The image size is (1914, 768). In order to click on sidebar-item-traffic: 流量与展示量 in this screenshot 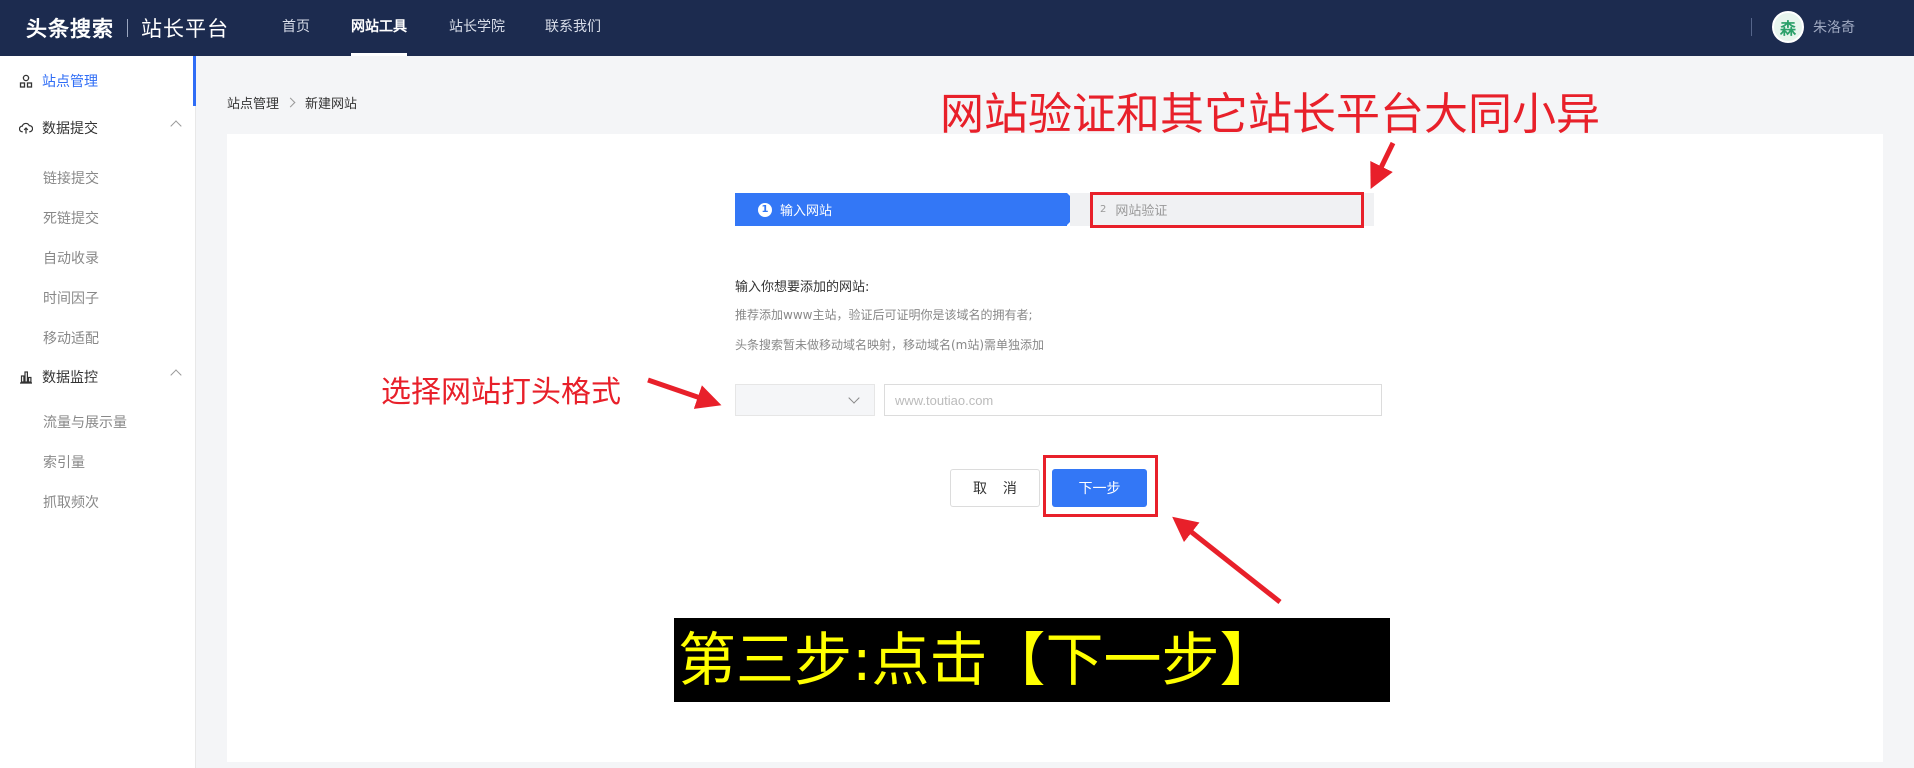, I will do `click(85, 422)`.